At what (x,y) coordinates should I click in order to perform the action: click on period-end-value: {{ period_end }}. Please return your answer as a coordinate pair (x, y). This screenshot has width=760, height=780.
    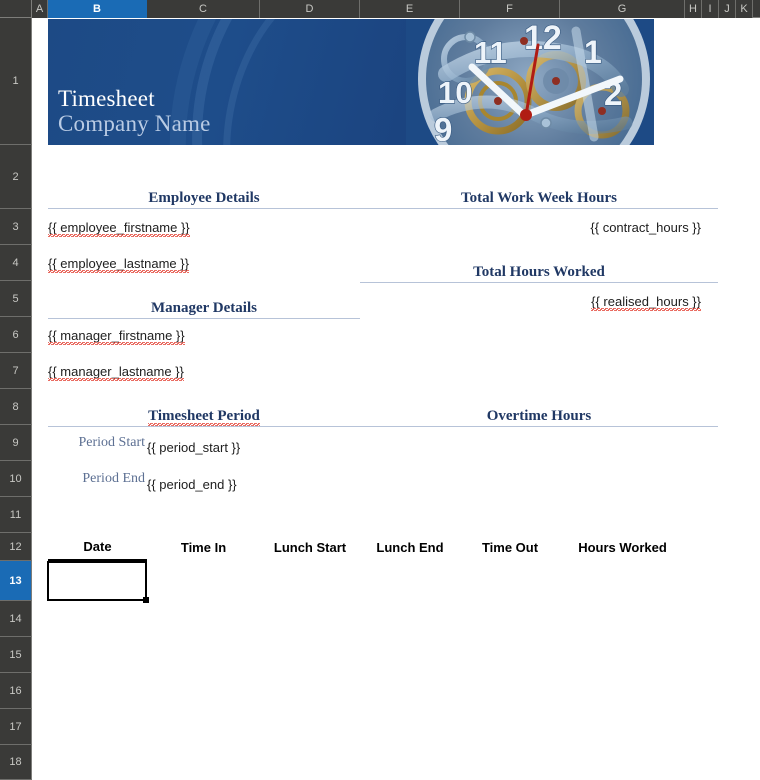
    Looking at the image, I should click on (192, 484).